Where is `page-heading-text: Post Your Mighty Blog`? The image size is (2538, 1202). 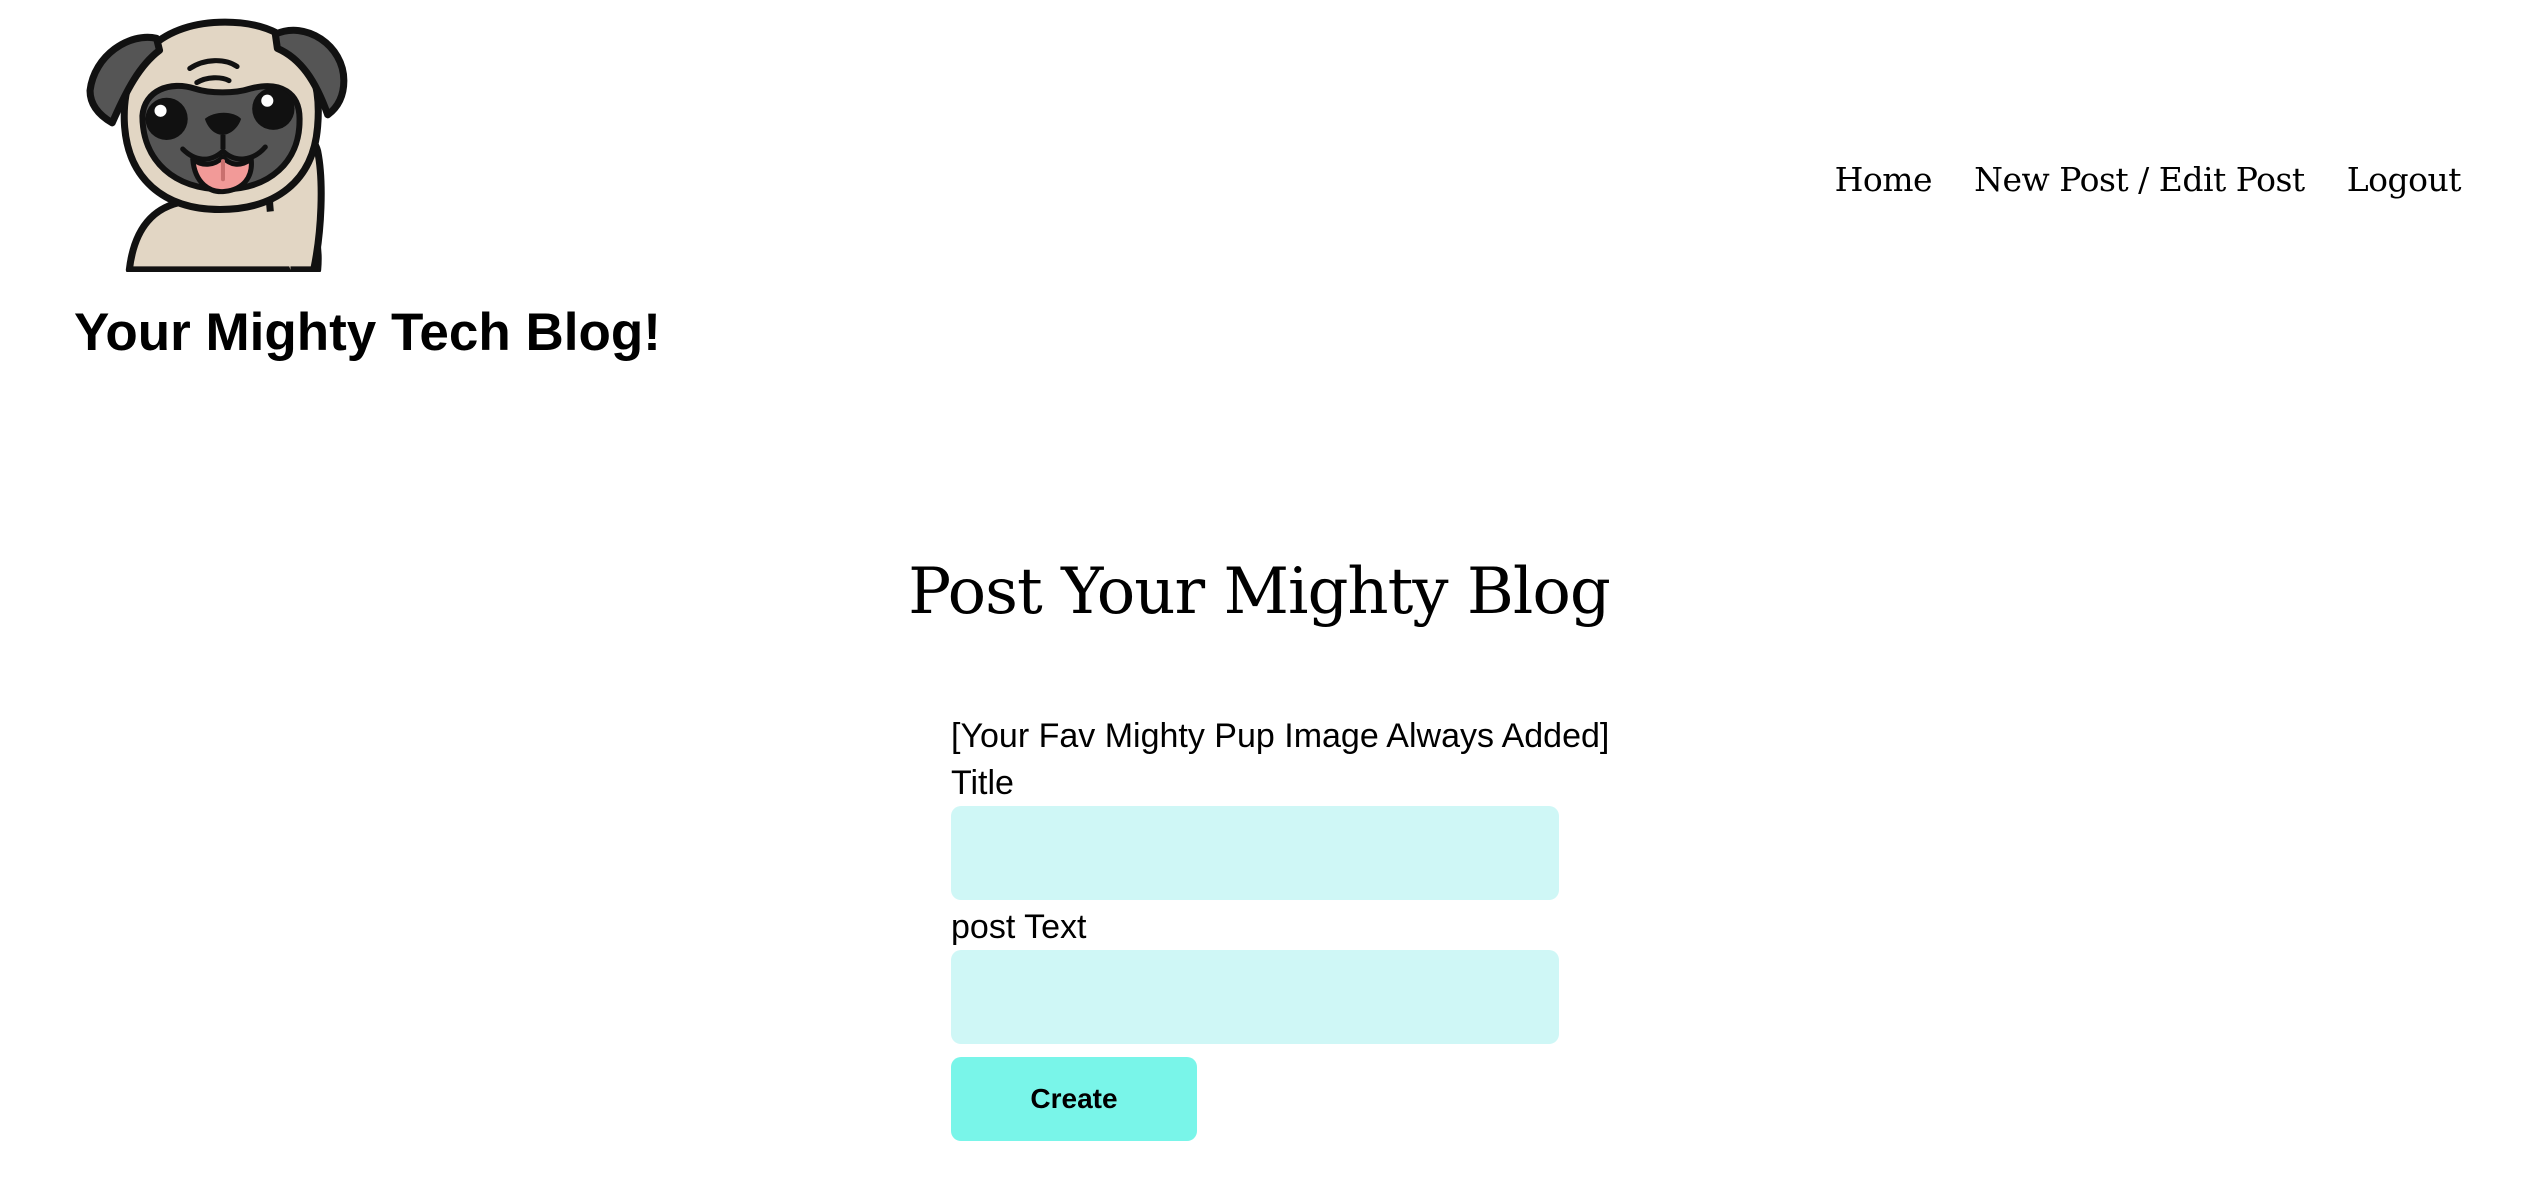 page-heading-text: Post Your Mighty Blog is located at coordinates (1259, 592).